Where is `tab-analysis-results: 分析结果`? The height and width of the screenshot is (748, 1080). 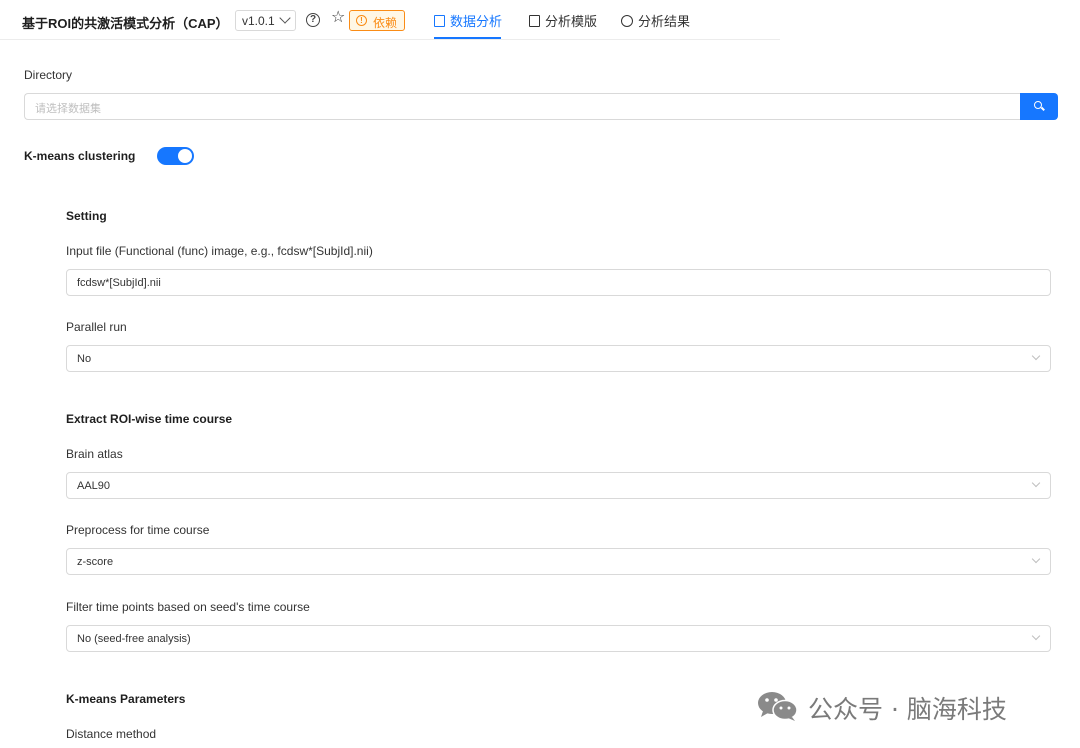
tab-analysis-results: 分析结果 is located at coordinates (655, 25).